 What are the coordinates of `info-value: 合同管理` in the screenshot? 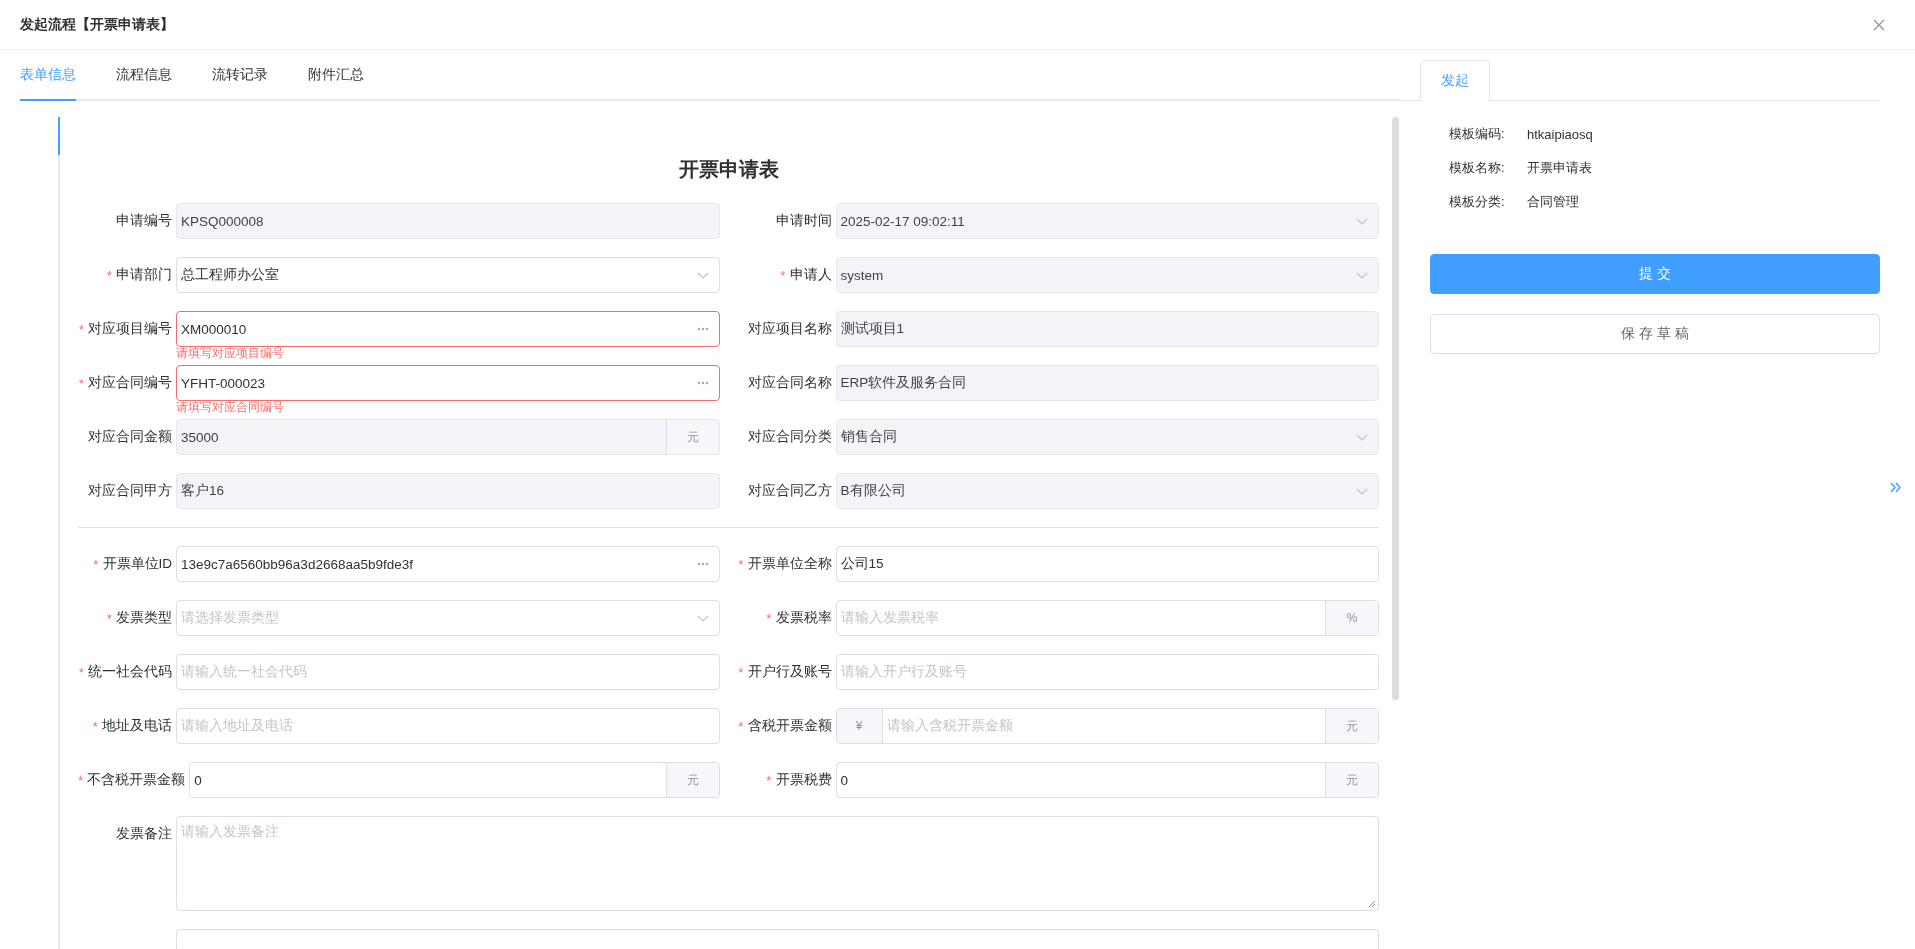 It's located at (1553, 202).